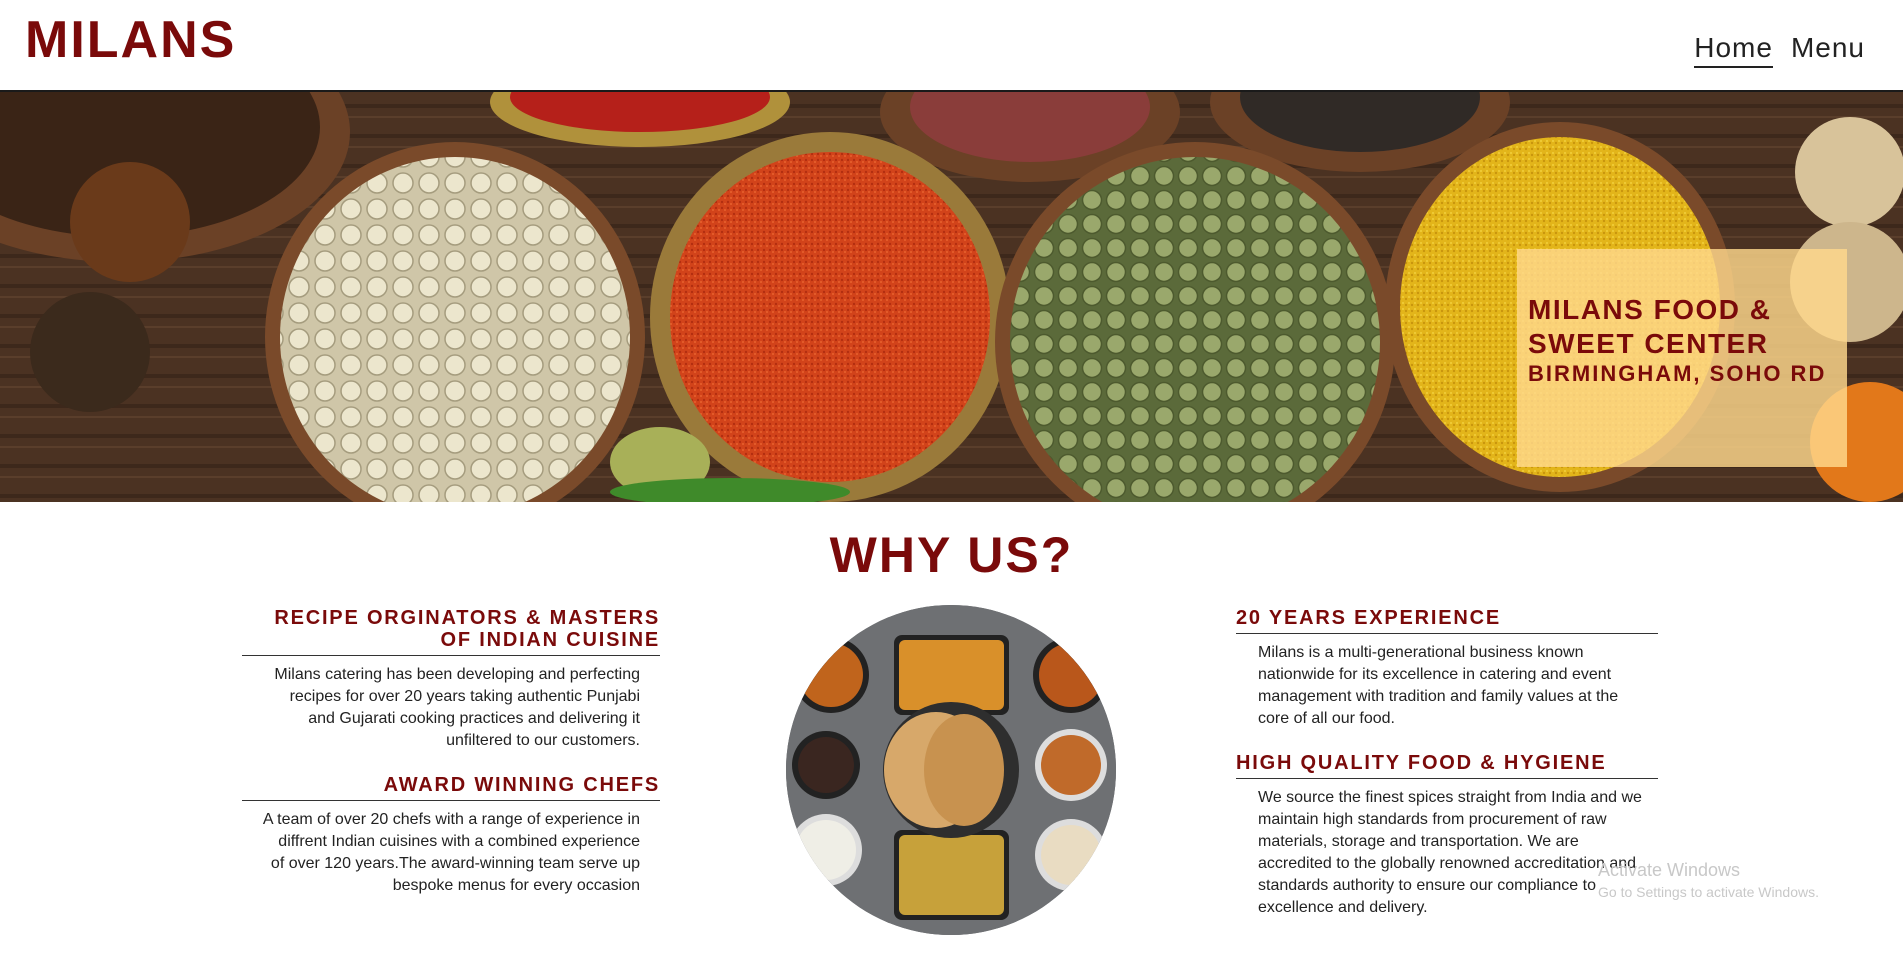  Describe the element at coordinates (1669, 870) in the screenshot. I see `activation-watermark-title: Activate Windows` at that location.